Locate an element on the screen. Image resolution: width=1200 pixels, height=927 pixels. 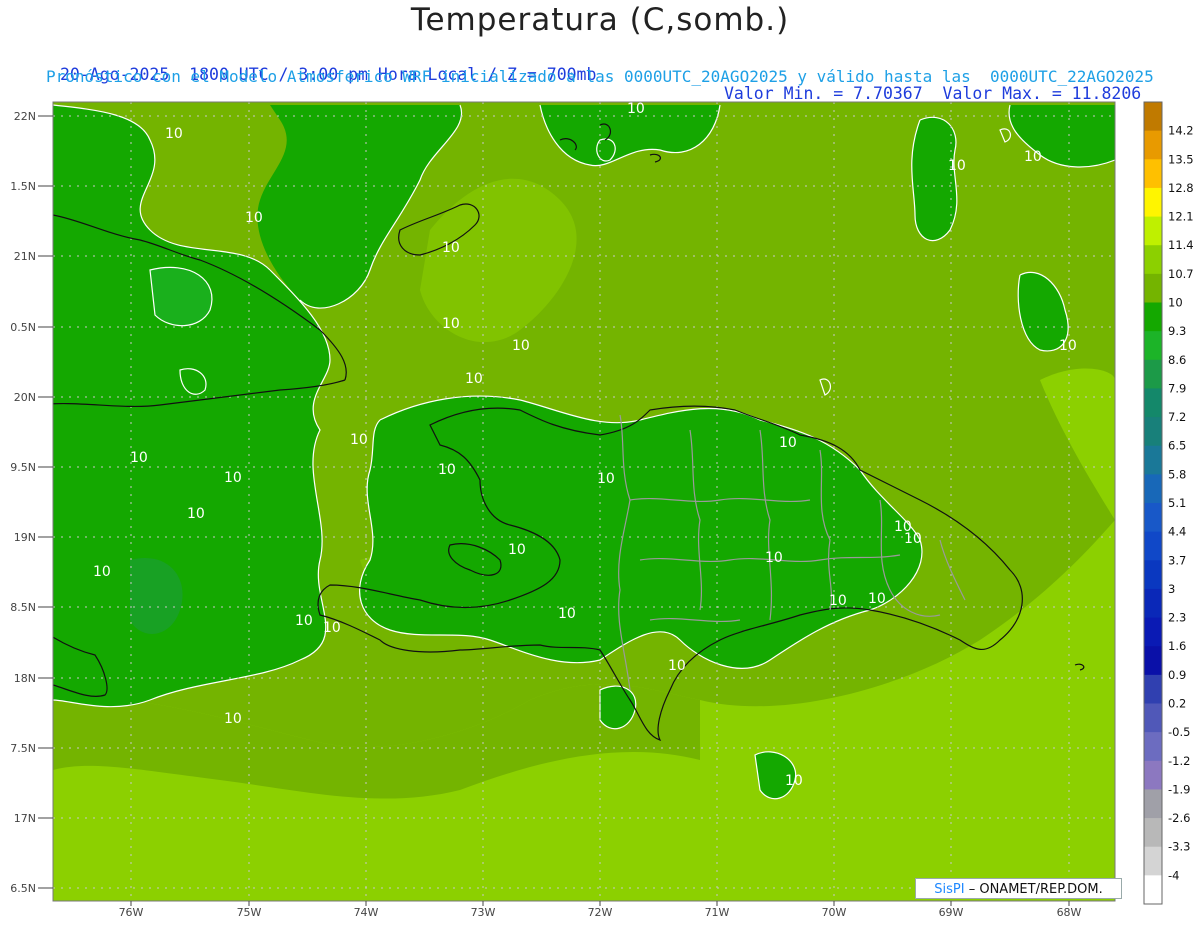
colorbar-label: 10.7 is located at coordinates (1181, 274).